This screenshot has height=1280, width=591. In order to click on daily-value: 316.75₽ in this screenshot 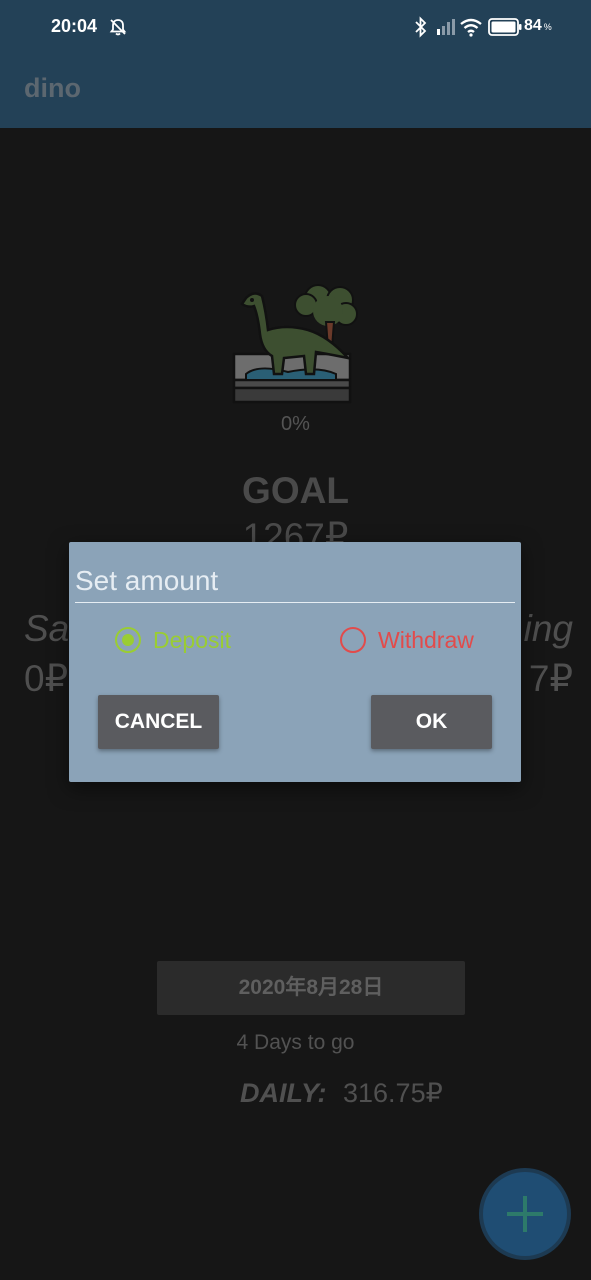, I will do `click(393, 1093)`.